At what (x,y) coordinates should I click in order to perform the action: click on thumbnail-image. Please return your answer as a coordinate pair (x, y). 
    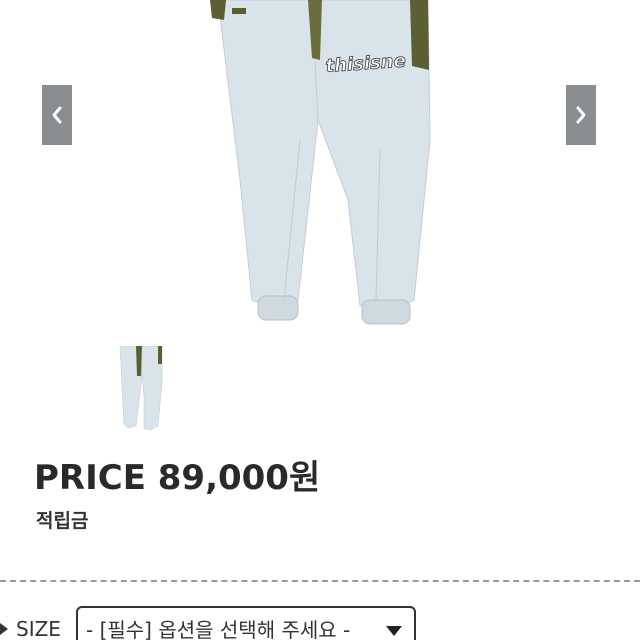
    Looking at the image, I should click on (141, 388).